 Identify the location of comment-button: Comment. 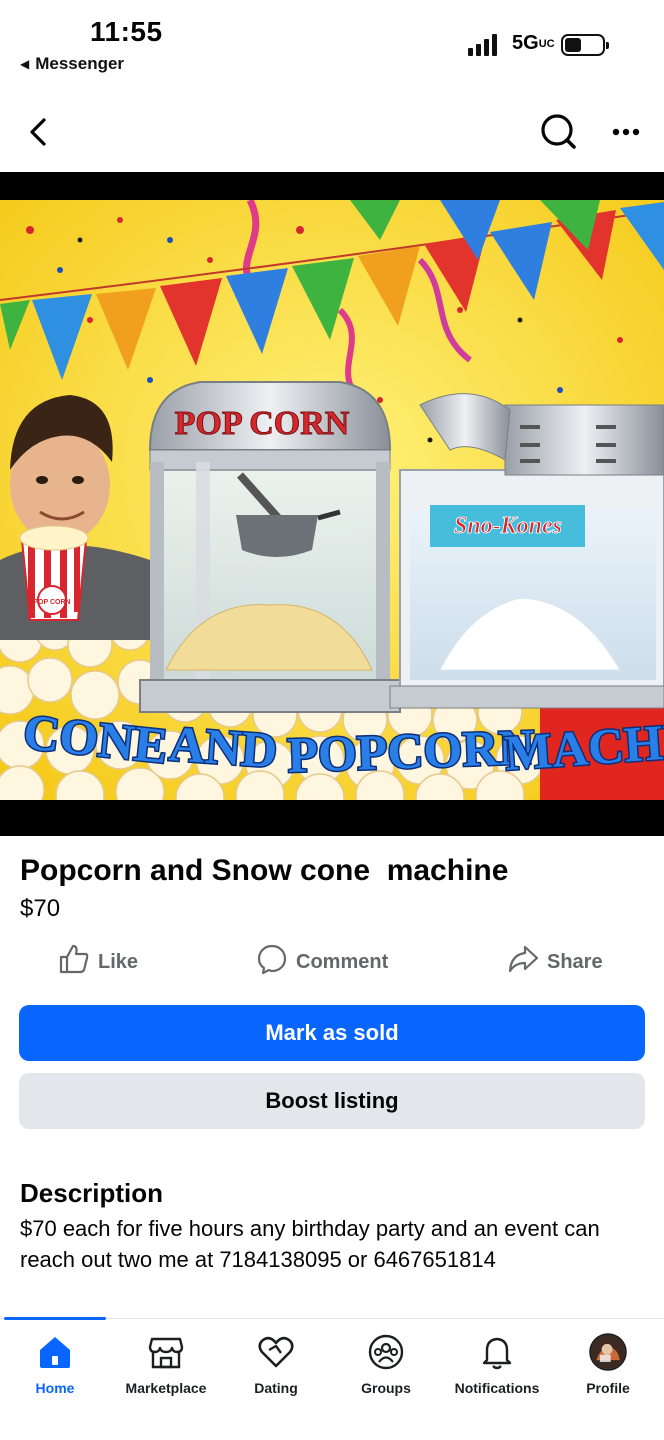
(322, 962).